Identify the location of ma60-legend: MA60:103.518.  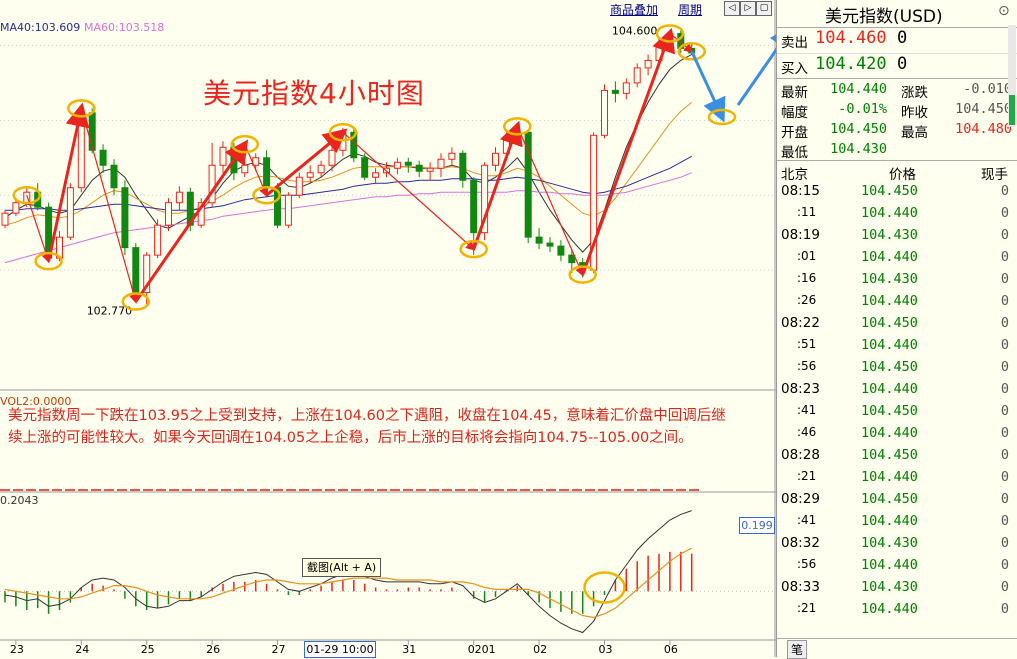
(124, 27).